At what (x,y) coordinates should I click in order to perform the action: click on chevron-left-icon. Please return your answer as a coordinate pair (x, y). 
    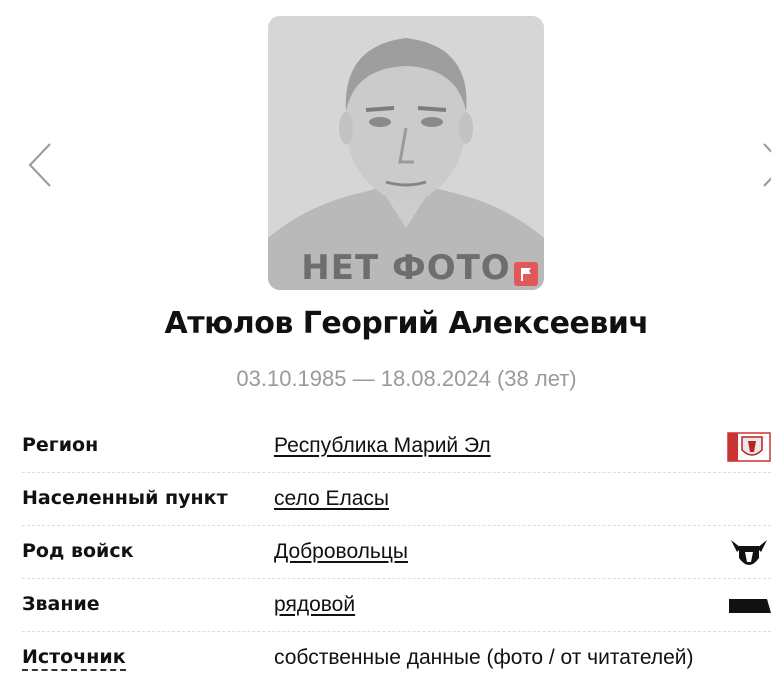
    Looking at the image, I should click on (39, 165).